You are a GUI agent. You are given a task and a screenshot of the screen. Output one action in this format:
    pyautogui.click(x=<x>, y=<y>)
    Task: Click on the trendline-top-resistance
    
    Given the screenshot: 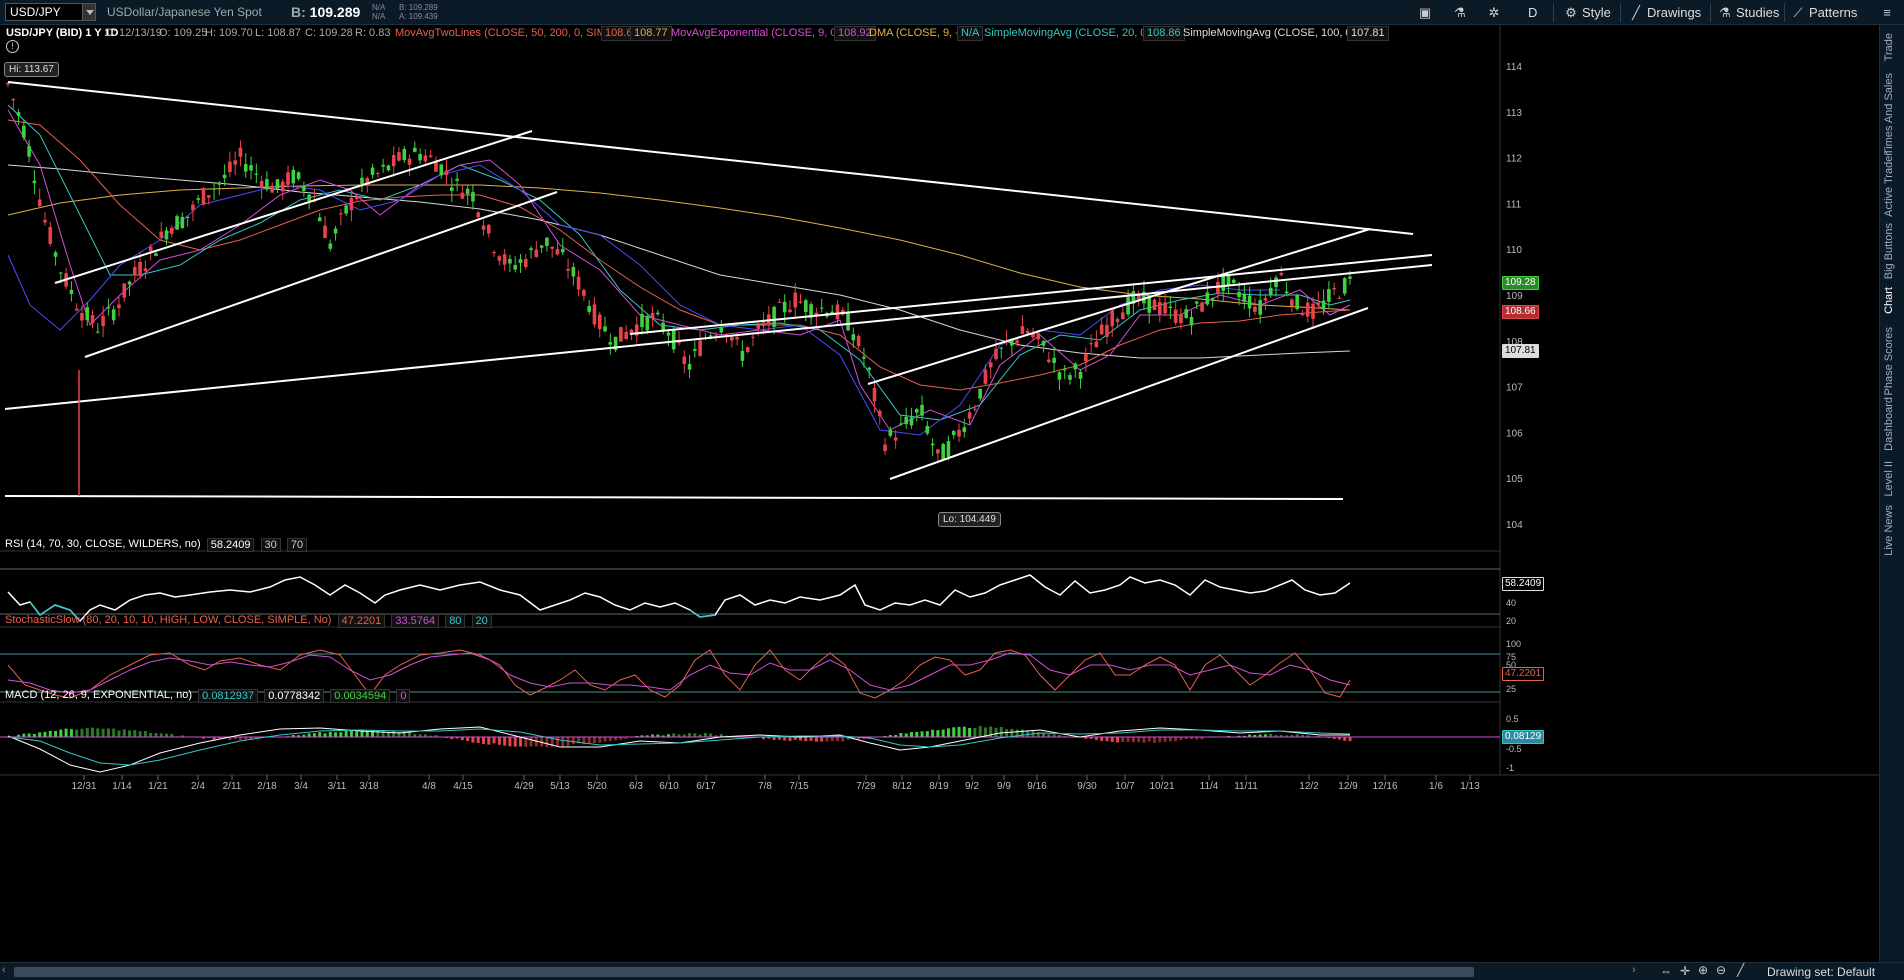 What is the action you would take?
    pyautogui.click(x=710, y=158)
    